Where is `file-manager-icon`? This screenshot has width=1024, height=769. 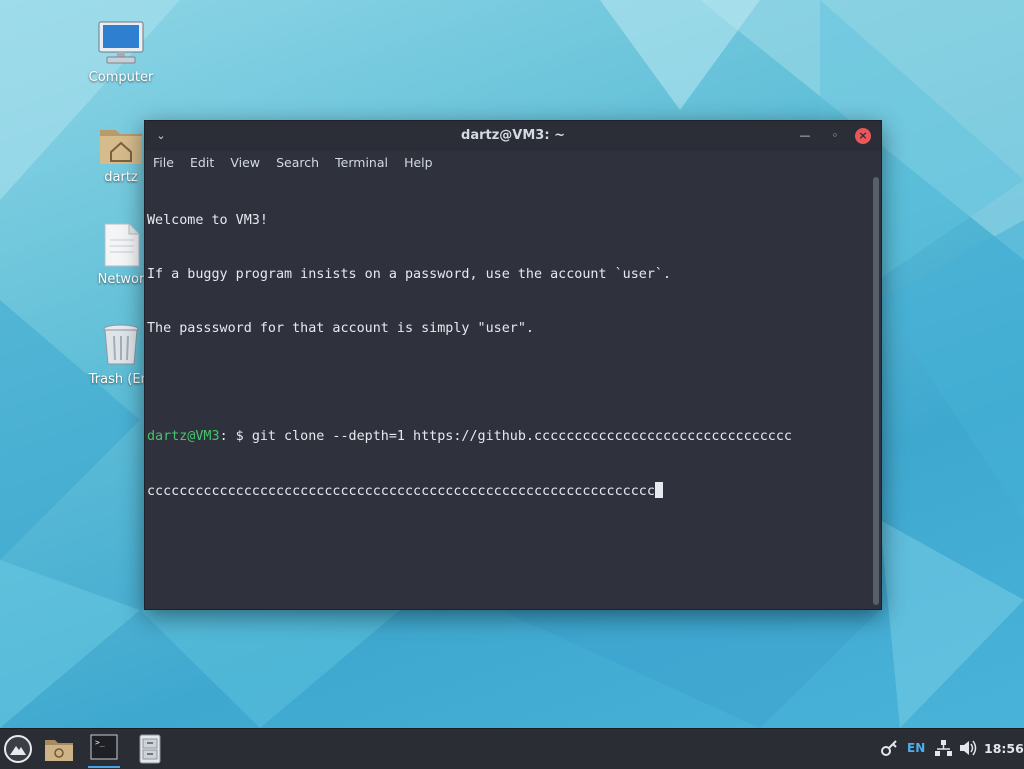
file-manager-icon is located at coordinates (59, 750).